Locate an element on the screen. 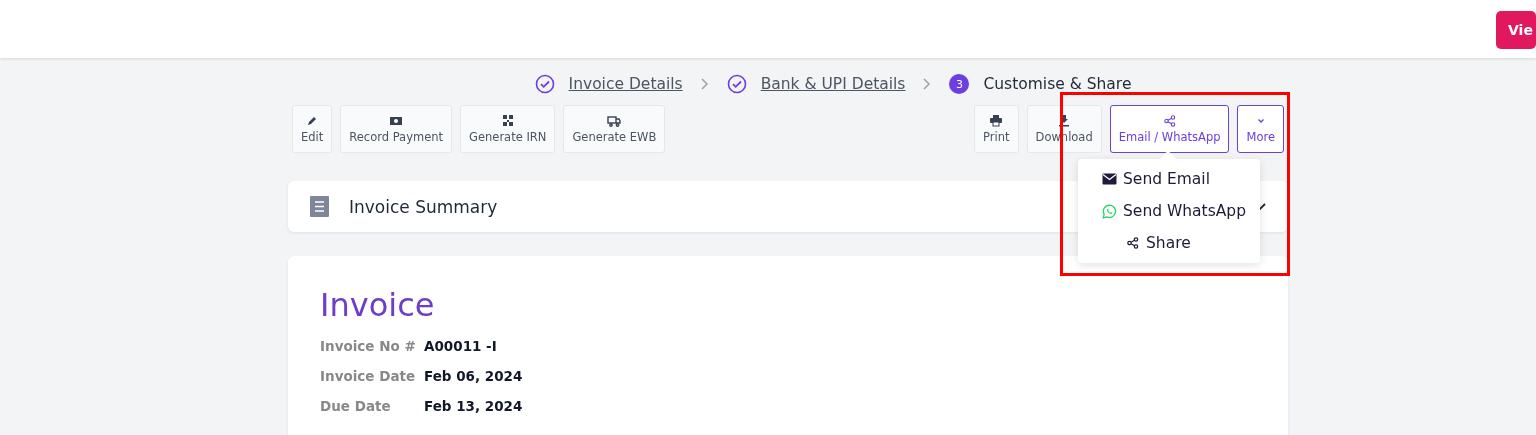 The width and height of the screenshot is (1536, 435). step-link: Invoice Details is located at coordinates (625, 84).